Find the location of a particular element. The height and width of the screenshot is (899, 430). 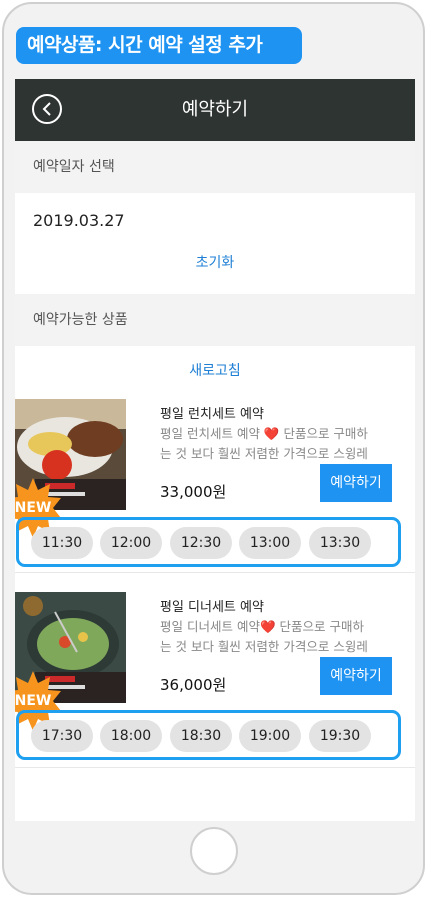

date-section-header: 예약일자 선택 is located at coordinates (215, 167).